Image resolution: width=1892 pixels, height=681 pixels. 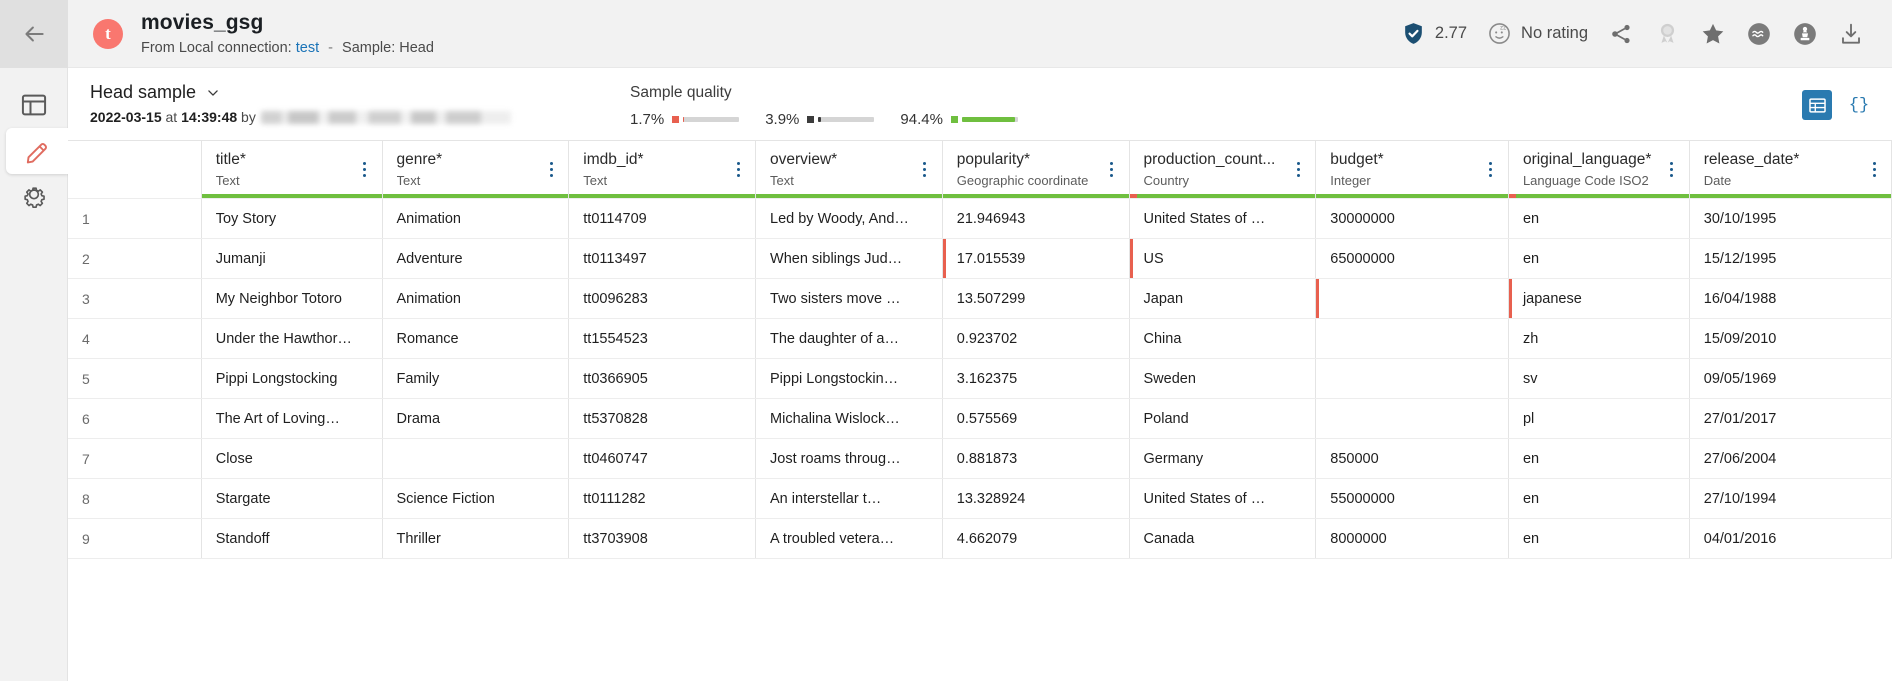 What do you see at coordinates (1036, 298) in the screenshot?
I see `table-cell: 13.507299` at bounding box center [1036, 298].